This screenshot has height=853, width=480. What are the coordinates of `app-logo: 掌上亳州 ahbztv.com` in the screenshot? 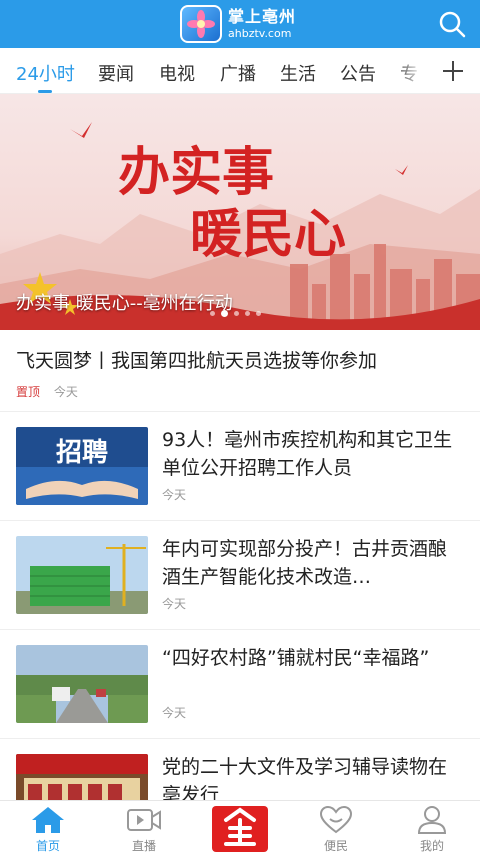 It's located at (238, 24).